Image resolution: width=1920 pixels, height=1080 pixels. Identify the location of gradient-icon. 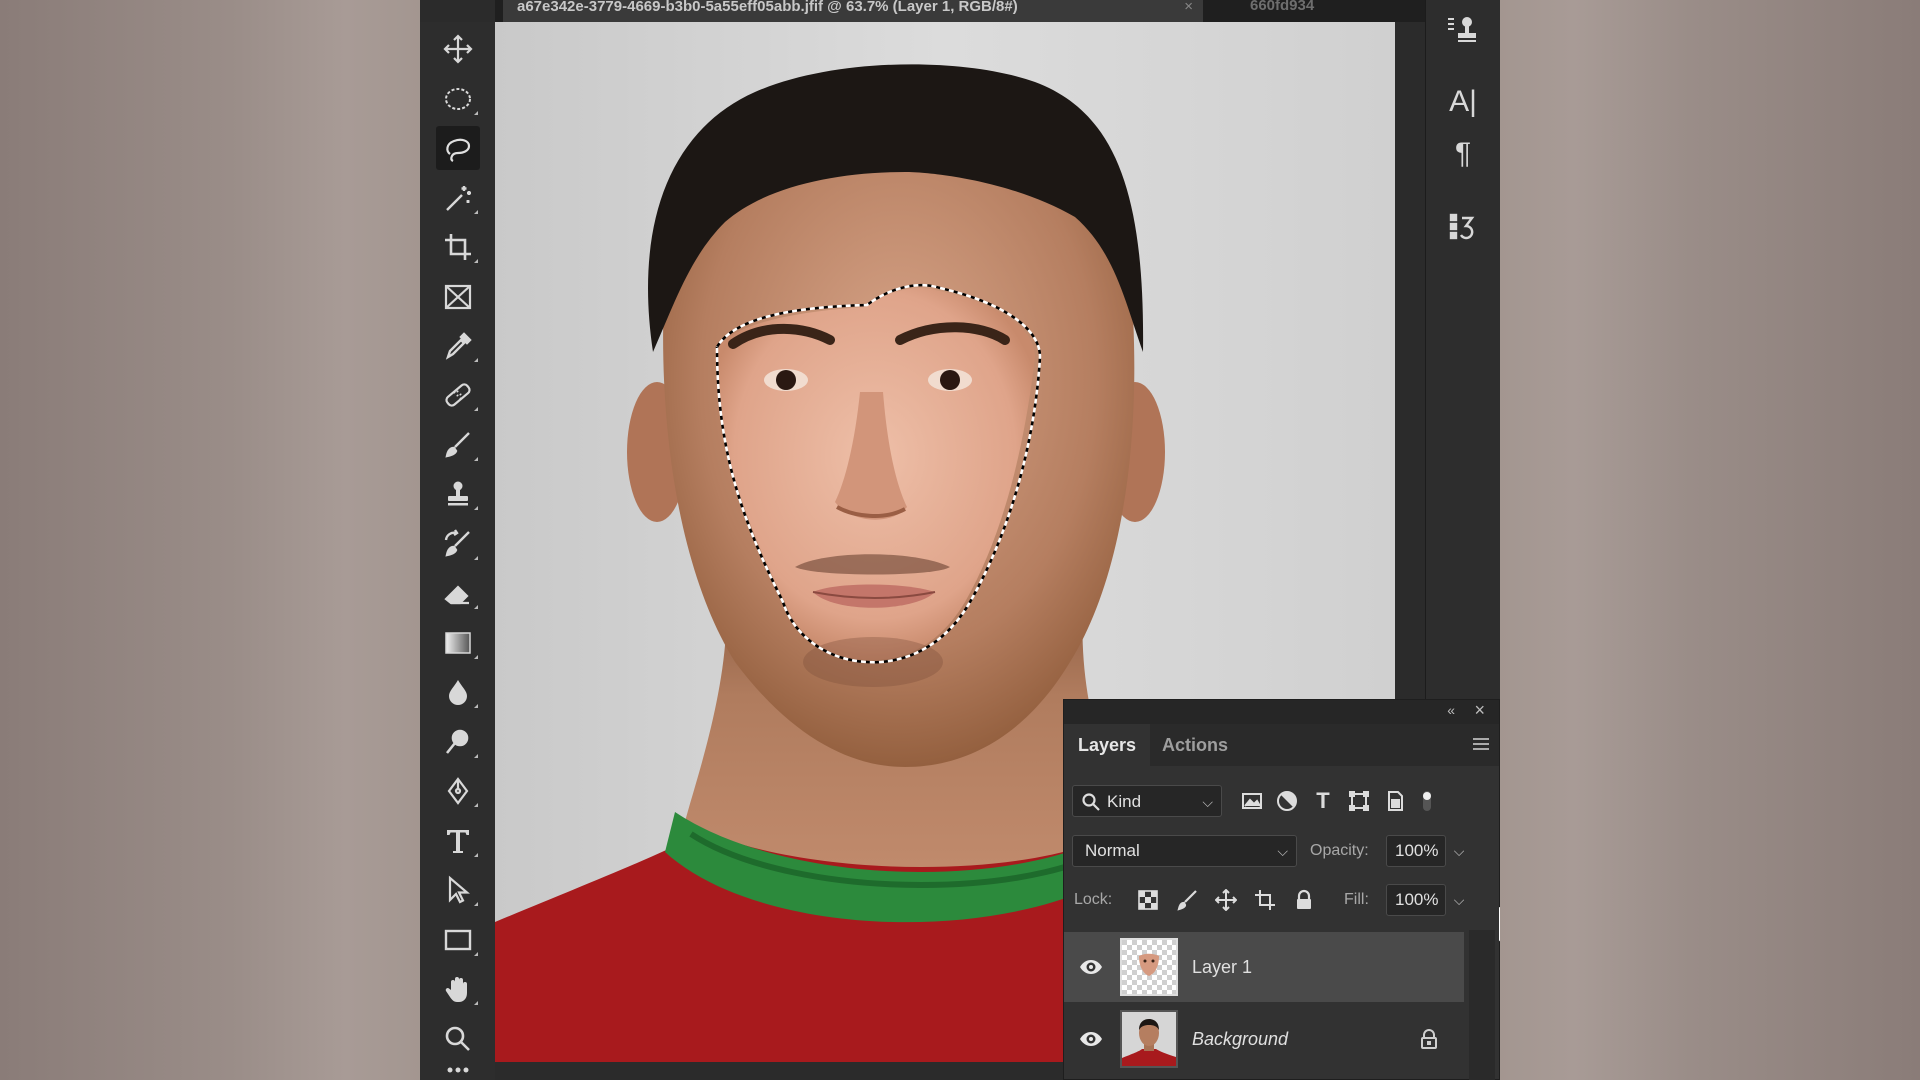
(458, 643).